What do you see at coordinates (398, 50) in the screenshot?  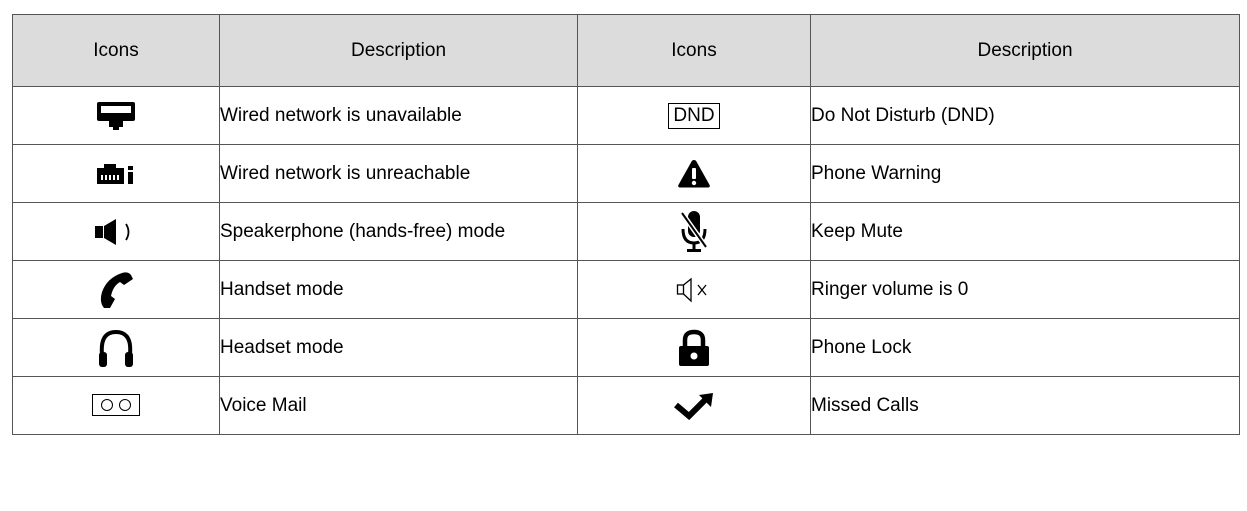 I see `header-description-left: Description` at bounding box center [398, 50].